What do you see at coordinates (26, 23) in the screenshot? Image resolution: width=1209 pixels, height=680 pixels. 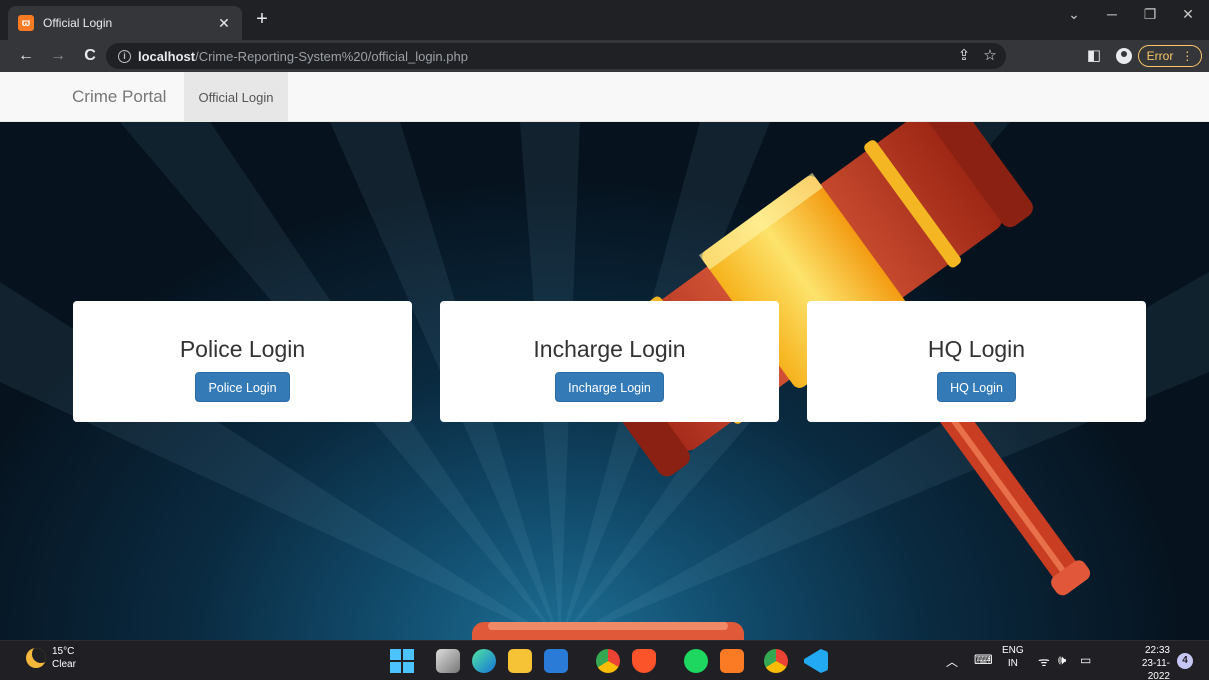 I see `xampp-favicon-icon: ϖ` at bounding box center [26, 23].